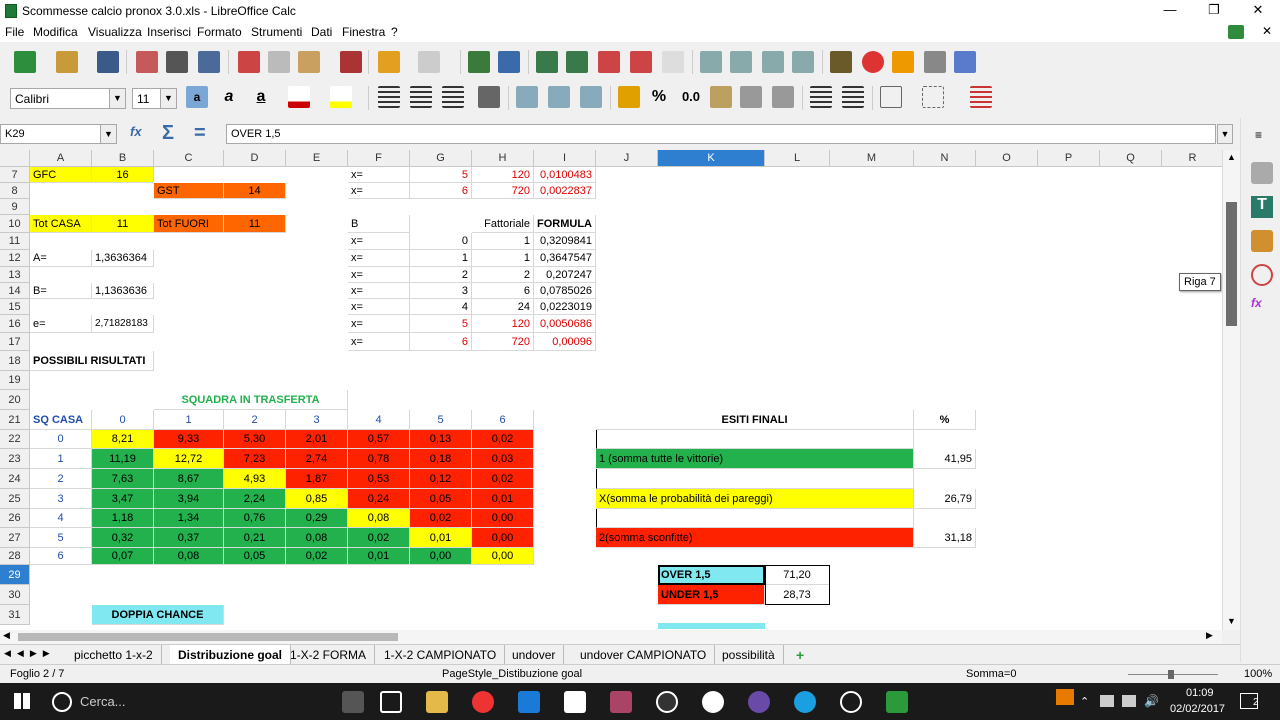  Describe the element at coordinates (755, 459) in the screenshot. I see `cell-j23: 1 (somma tutte le vittorie)` at that location.